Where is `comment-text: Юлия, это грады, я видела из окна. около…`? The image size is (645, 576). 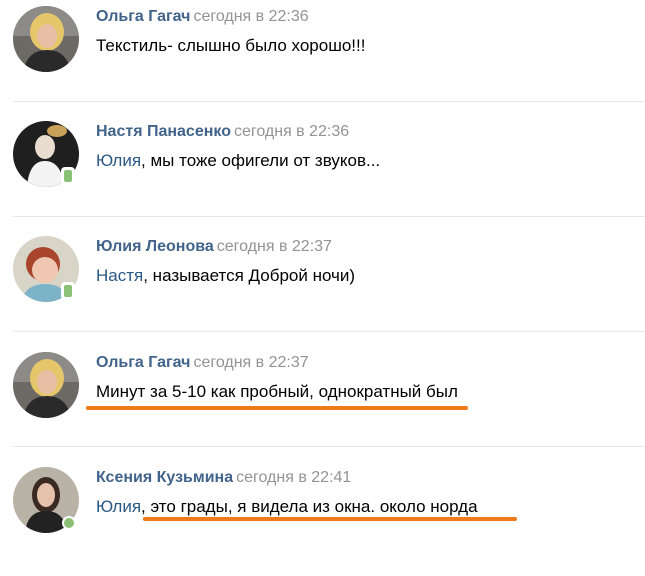
comment-text: Юлия, это грады, я видела из окна. около… is located at coordinates (287, 507).